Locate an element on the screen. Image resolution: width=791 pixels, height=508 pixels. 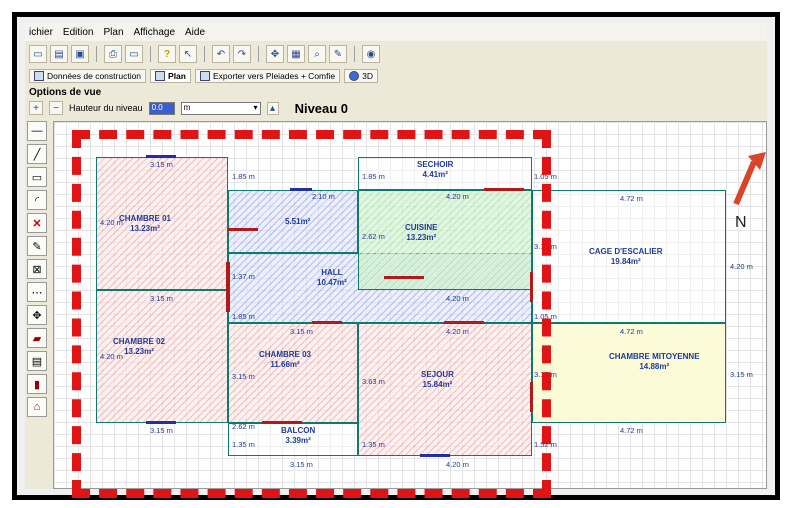
menu-fichier: ichier is located at coordinates (41, 32).